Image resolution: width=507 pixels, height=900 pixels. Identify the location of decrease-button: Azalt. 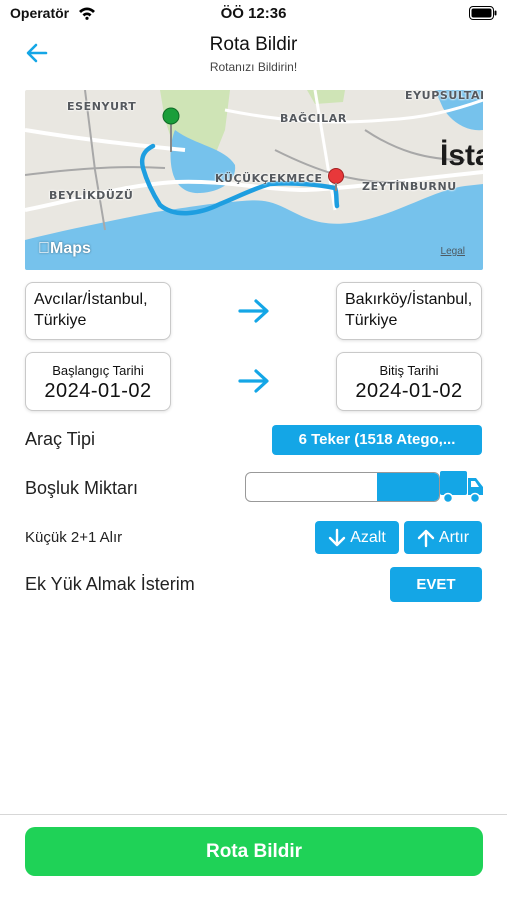
(357, 537).